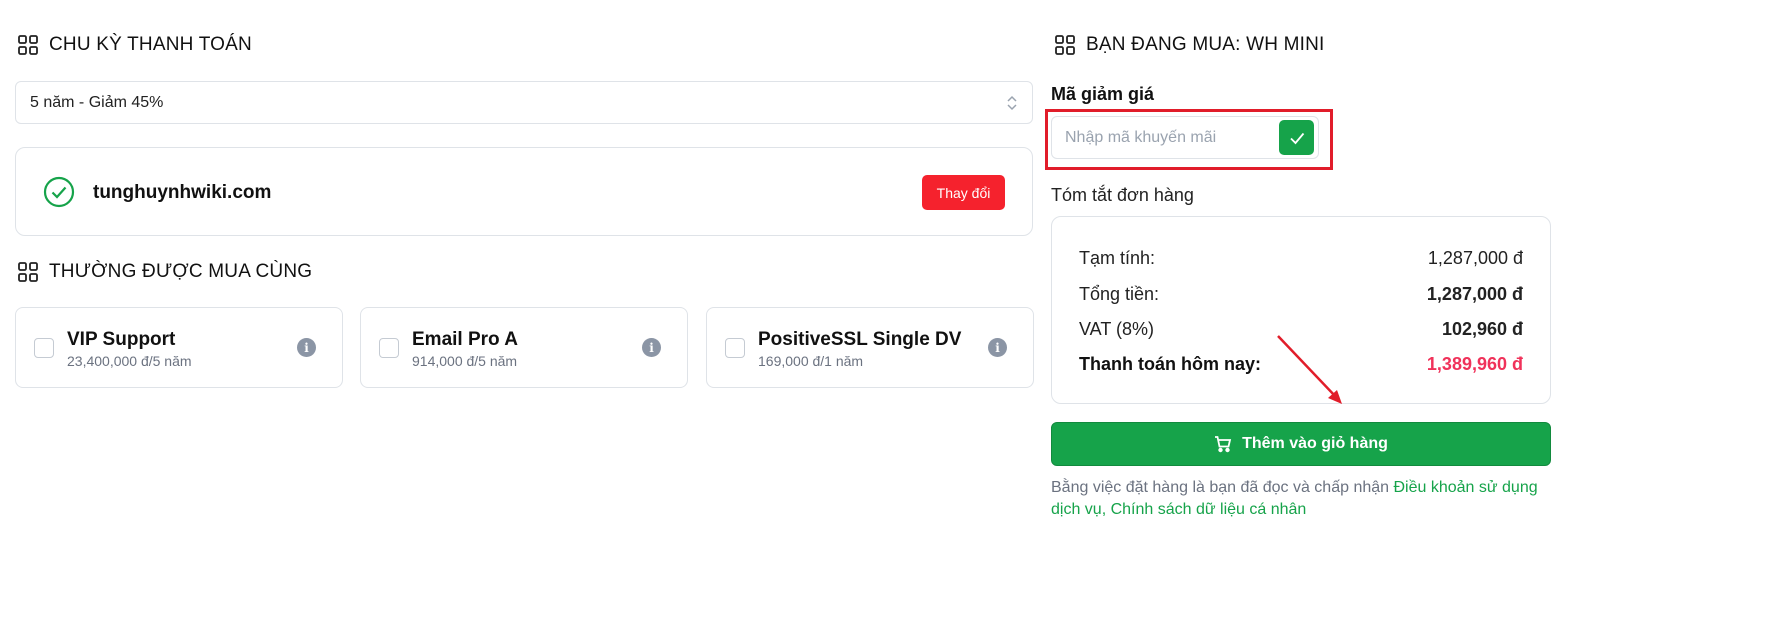  I want to click on coupon-label: Mã giảm giá, so click(1103, 94).